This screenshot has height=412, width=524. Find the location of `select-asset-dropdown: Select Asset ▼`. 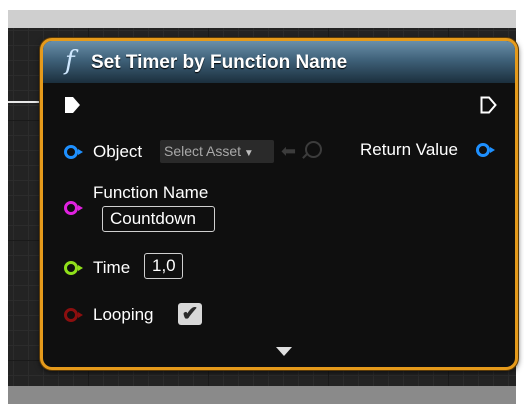

select-asset-dropdown: Select Asset ▼ is located at coordinates (217, 151).